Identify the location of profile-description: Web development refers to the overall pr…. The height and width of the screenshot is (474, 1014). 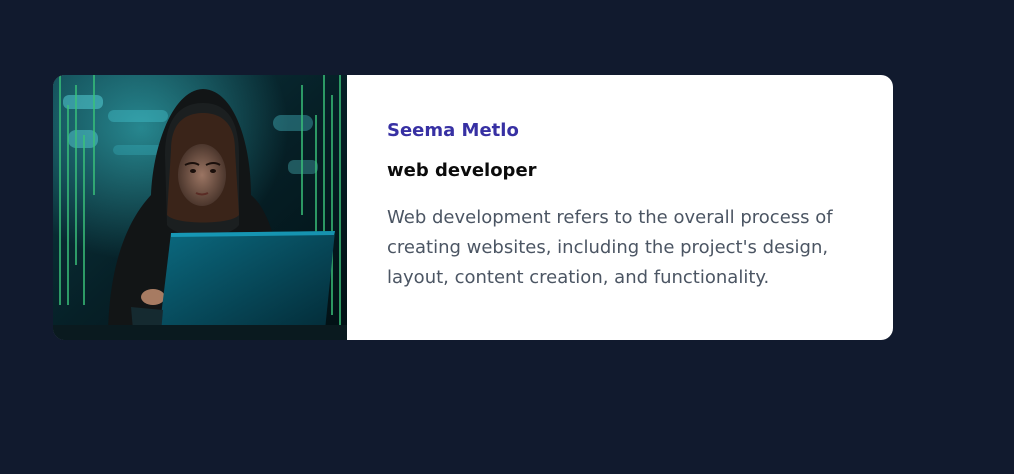
(610, 247).